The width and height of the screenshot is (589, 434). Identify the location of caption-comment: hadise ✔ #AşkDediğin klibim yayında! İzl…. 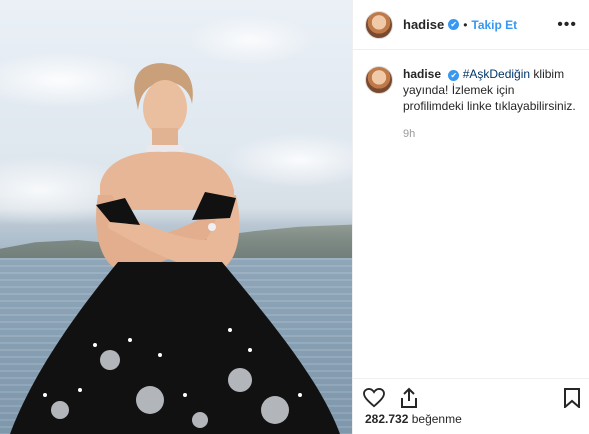
(471, 96).